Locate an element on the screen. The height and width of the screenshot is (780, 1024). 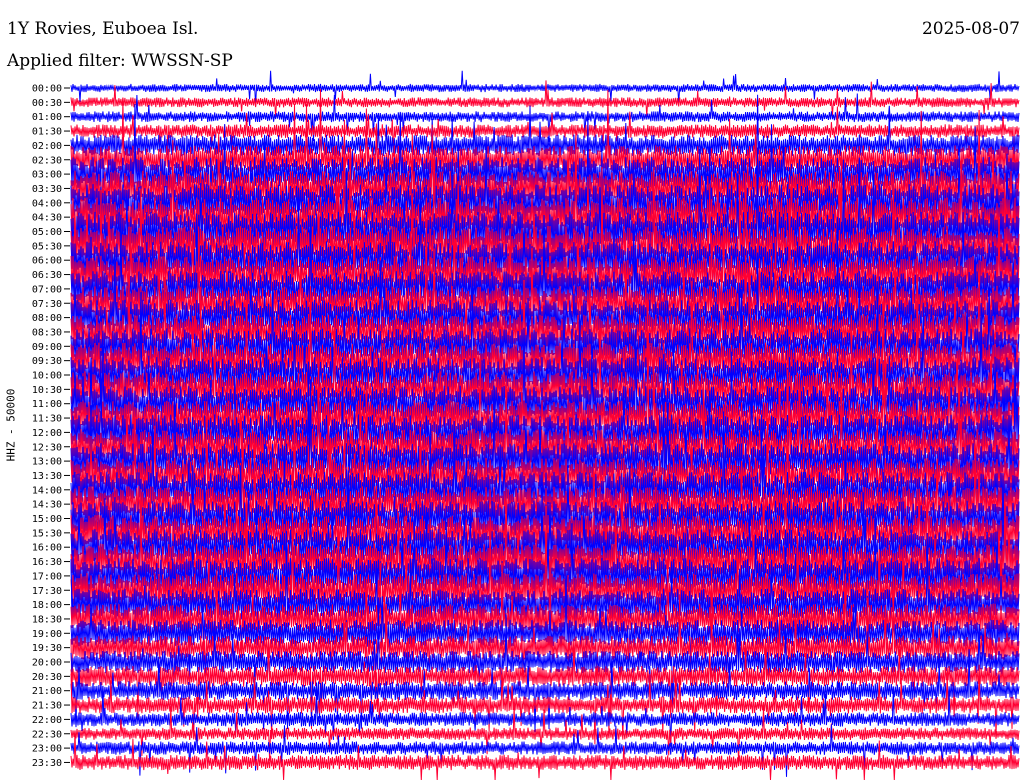
time-tick-label: 16:00 is located at coordinates (47, 548).